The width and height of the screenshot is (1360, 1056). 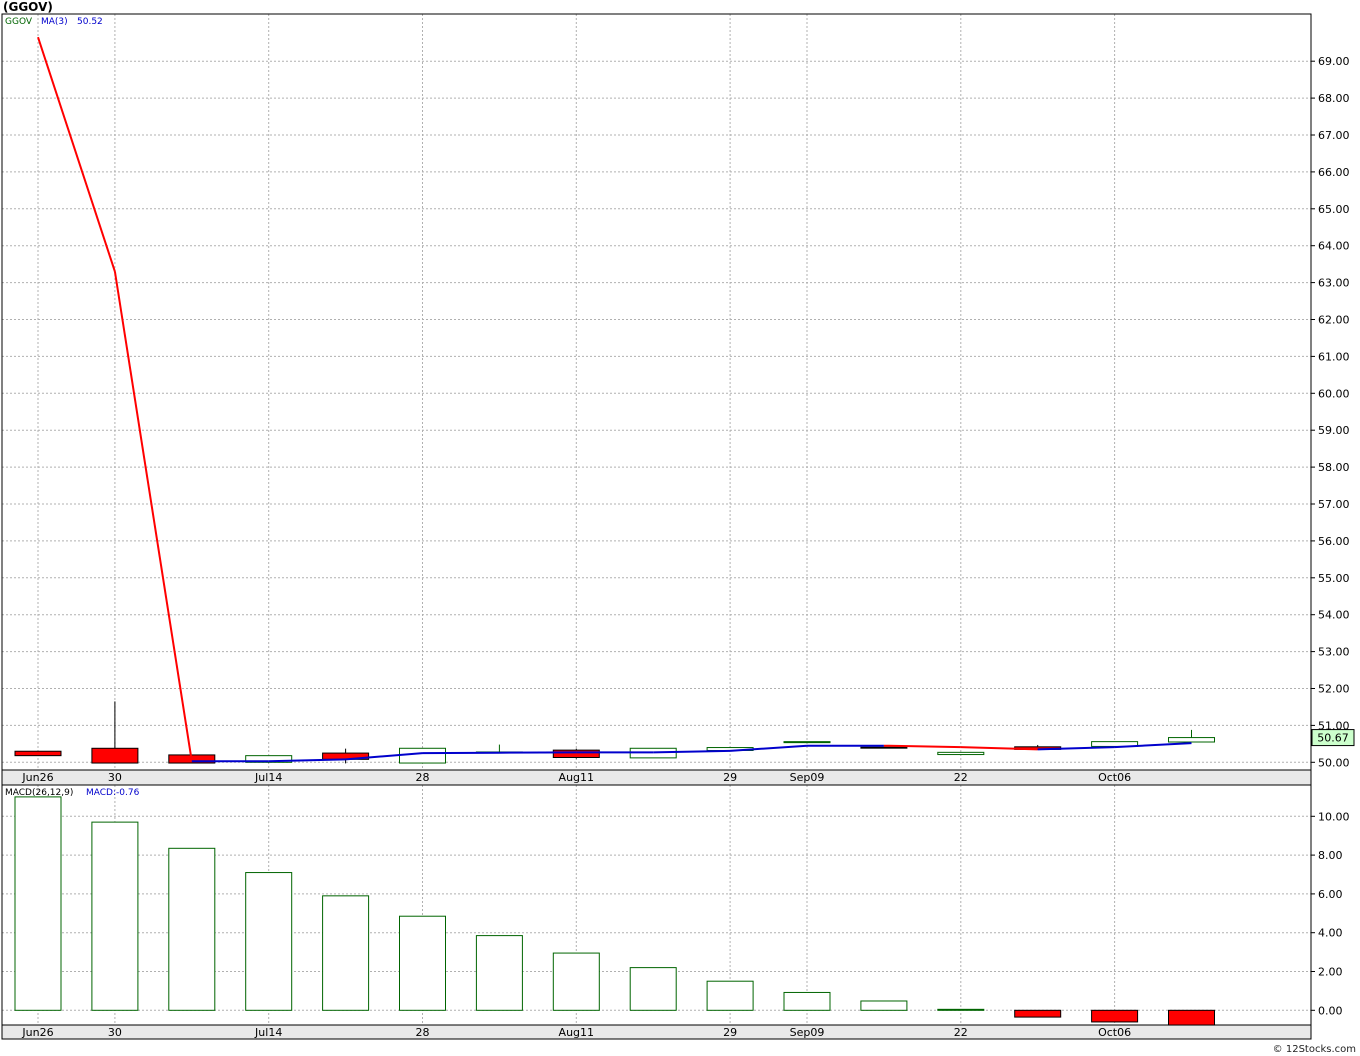 What do you see at coordinates (1334, 98) in the screenshot?
I see `price-y-tick-label: 68.00` at bounding box center [1334, 98].